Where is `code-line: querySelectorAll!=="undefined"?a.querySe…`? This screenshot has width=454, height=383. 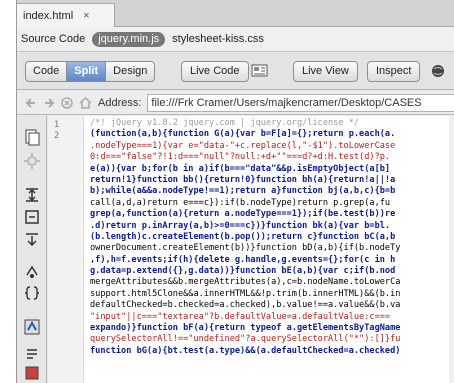 code-line: querySelectorAll!=="undefined"?a.querySe… is located at coordinates (245, 339).